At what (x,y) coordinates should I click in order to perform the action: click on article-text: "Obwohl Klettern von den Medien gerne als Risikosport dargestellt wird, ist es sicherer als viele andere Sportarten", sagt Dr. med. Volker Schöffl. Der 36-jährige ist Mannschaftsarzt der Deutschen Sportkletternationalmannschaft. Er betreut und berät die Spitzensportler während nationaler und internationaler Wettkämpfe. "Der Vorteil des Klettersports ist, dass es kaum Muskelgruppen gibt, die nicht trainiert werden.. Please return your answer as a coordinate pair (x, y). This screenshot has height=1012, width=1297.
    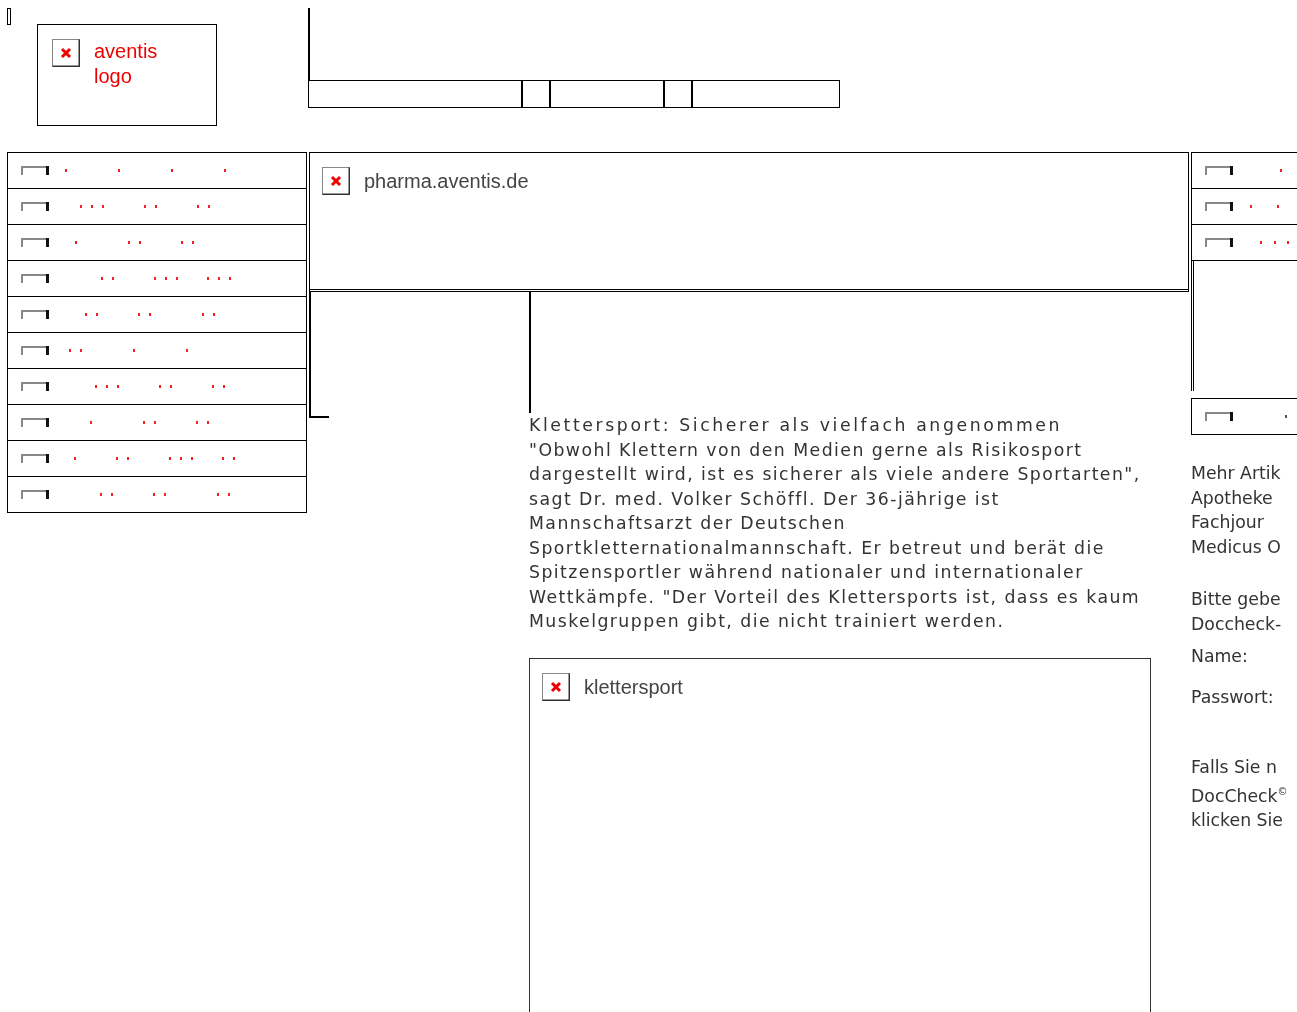
    Looking at the image, I should click on (835, 535).